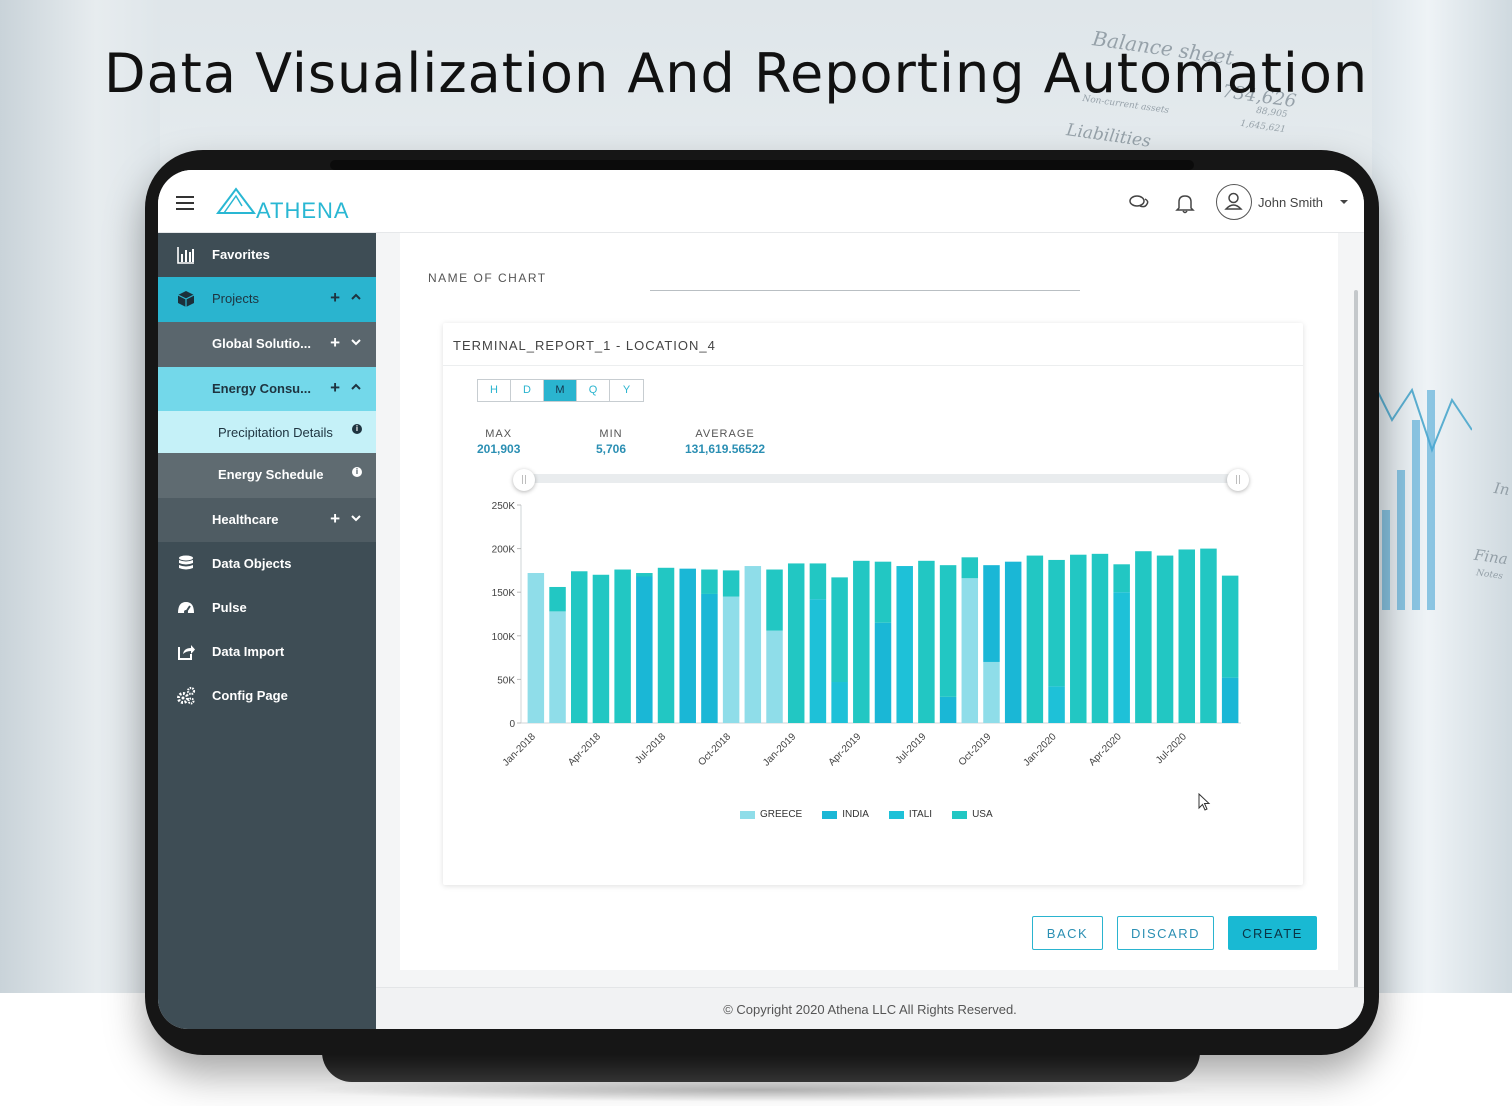  What do you see at coordinates (761, 201) in the screenshot?
I see `top-bar: ATHENA John Smith` at bounding box center [761, 201].